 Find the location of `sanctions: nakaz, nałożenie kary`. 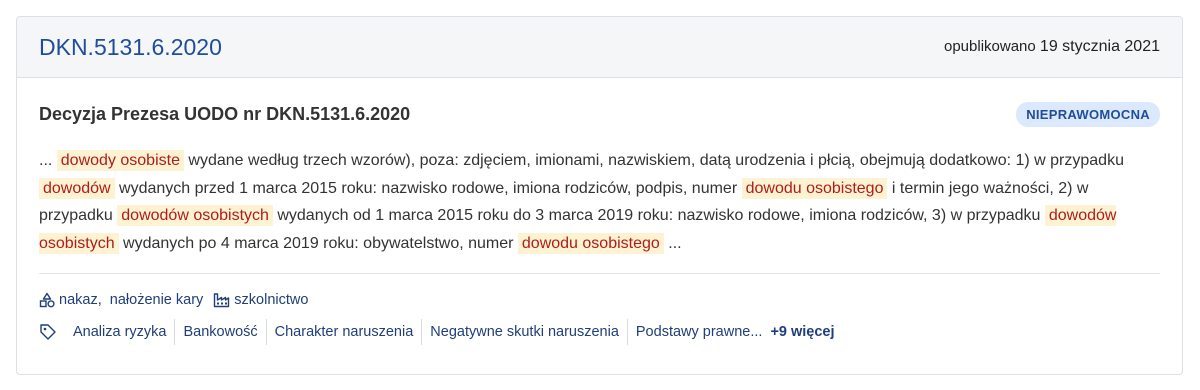

sanctions: nakaz, nałożenie kary is located at coordinates (121, 300).